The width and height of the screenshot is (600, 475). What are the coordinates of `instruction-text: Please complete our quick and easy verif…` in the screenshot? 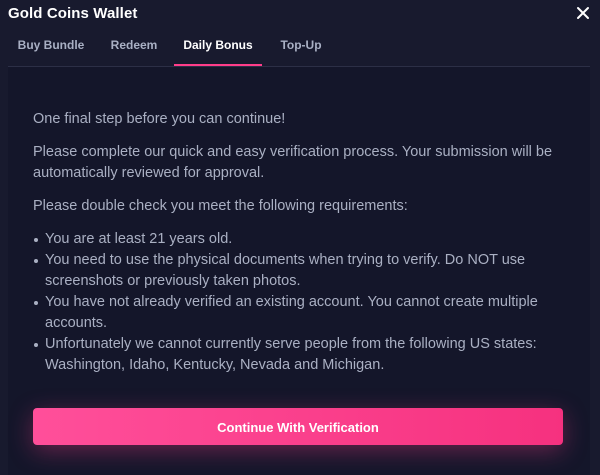 It's located at (293, 162).